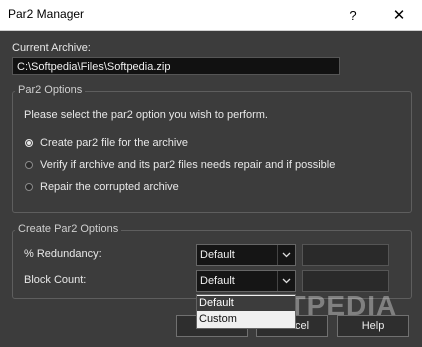 This screenshot has width=422, height=347. Describe the element at coordinates (29, 143) in the screenshot. I see `radio-create` at that location.